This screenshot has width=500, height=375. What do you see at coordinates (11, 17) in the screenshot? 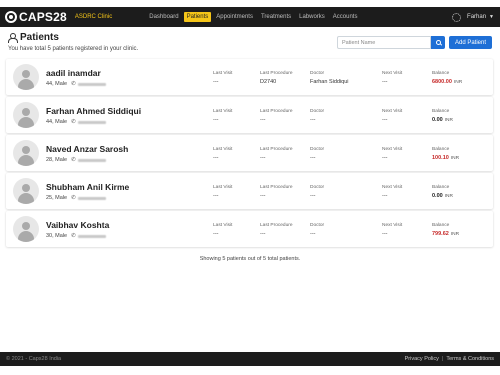
I see `brand-logo-icon` at bounding box center [11, 17].